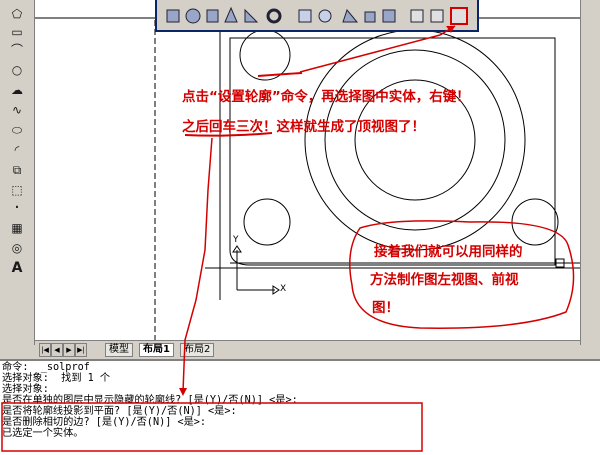 This screenshot has height=455, width=600. I want to click on annotation-line-1: 点击“设置轮廓”命令，再选择图中实体，右键！, so click(326, 97).